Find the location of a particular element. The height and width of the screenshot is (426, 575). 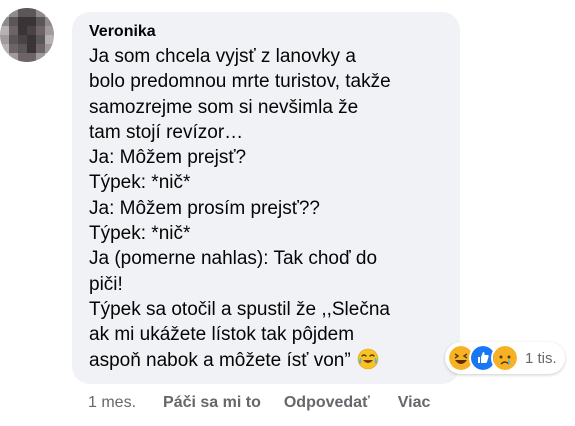

reaction-count: 1 tis. is located at coordinates (541, 358).